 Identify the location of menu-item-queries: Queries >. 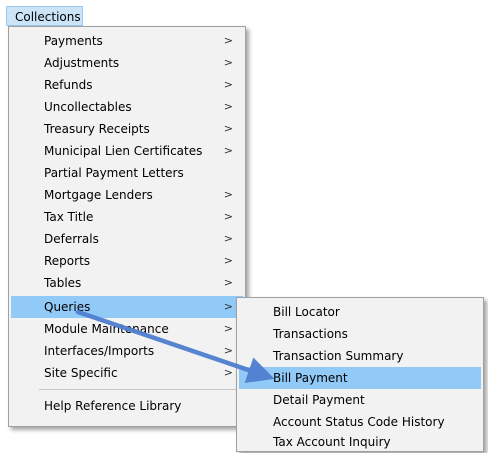
(127, 307).